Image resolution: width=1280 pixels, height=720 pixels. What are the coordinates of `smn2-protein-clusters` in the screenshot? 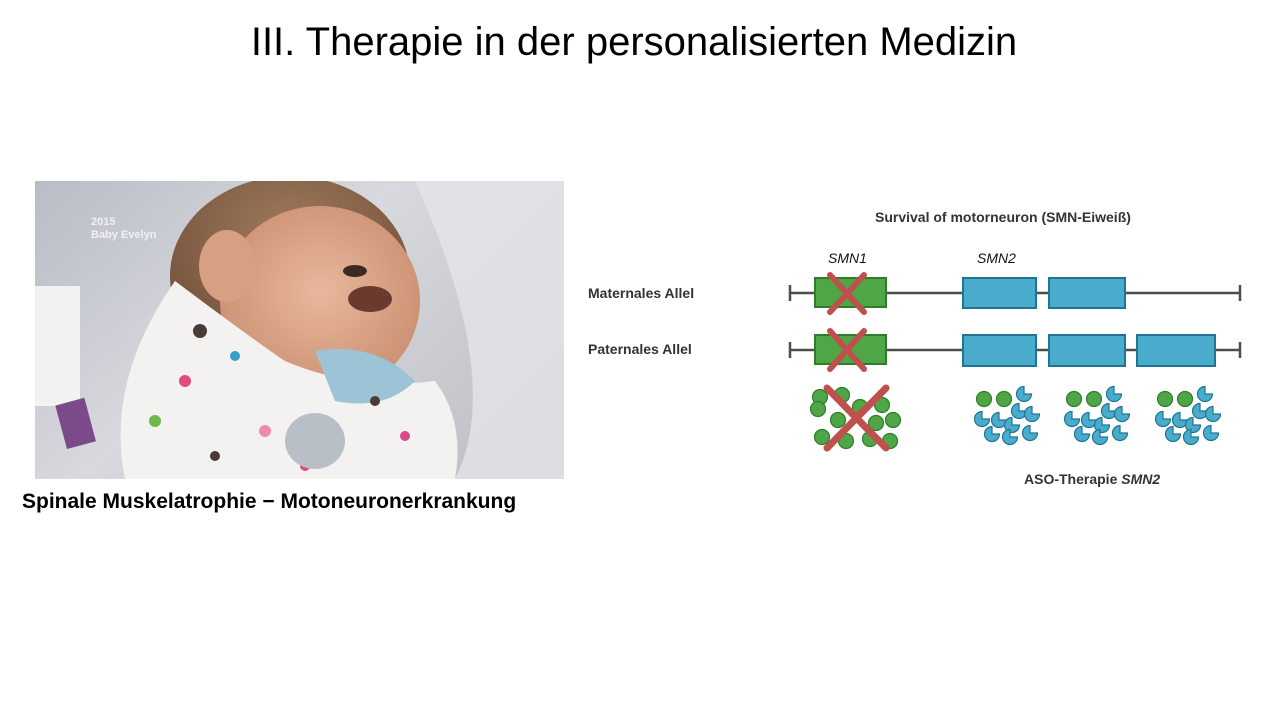 It's located at (1097, 415).